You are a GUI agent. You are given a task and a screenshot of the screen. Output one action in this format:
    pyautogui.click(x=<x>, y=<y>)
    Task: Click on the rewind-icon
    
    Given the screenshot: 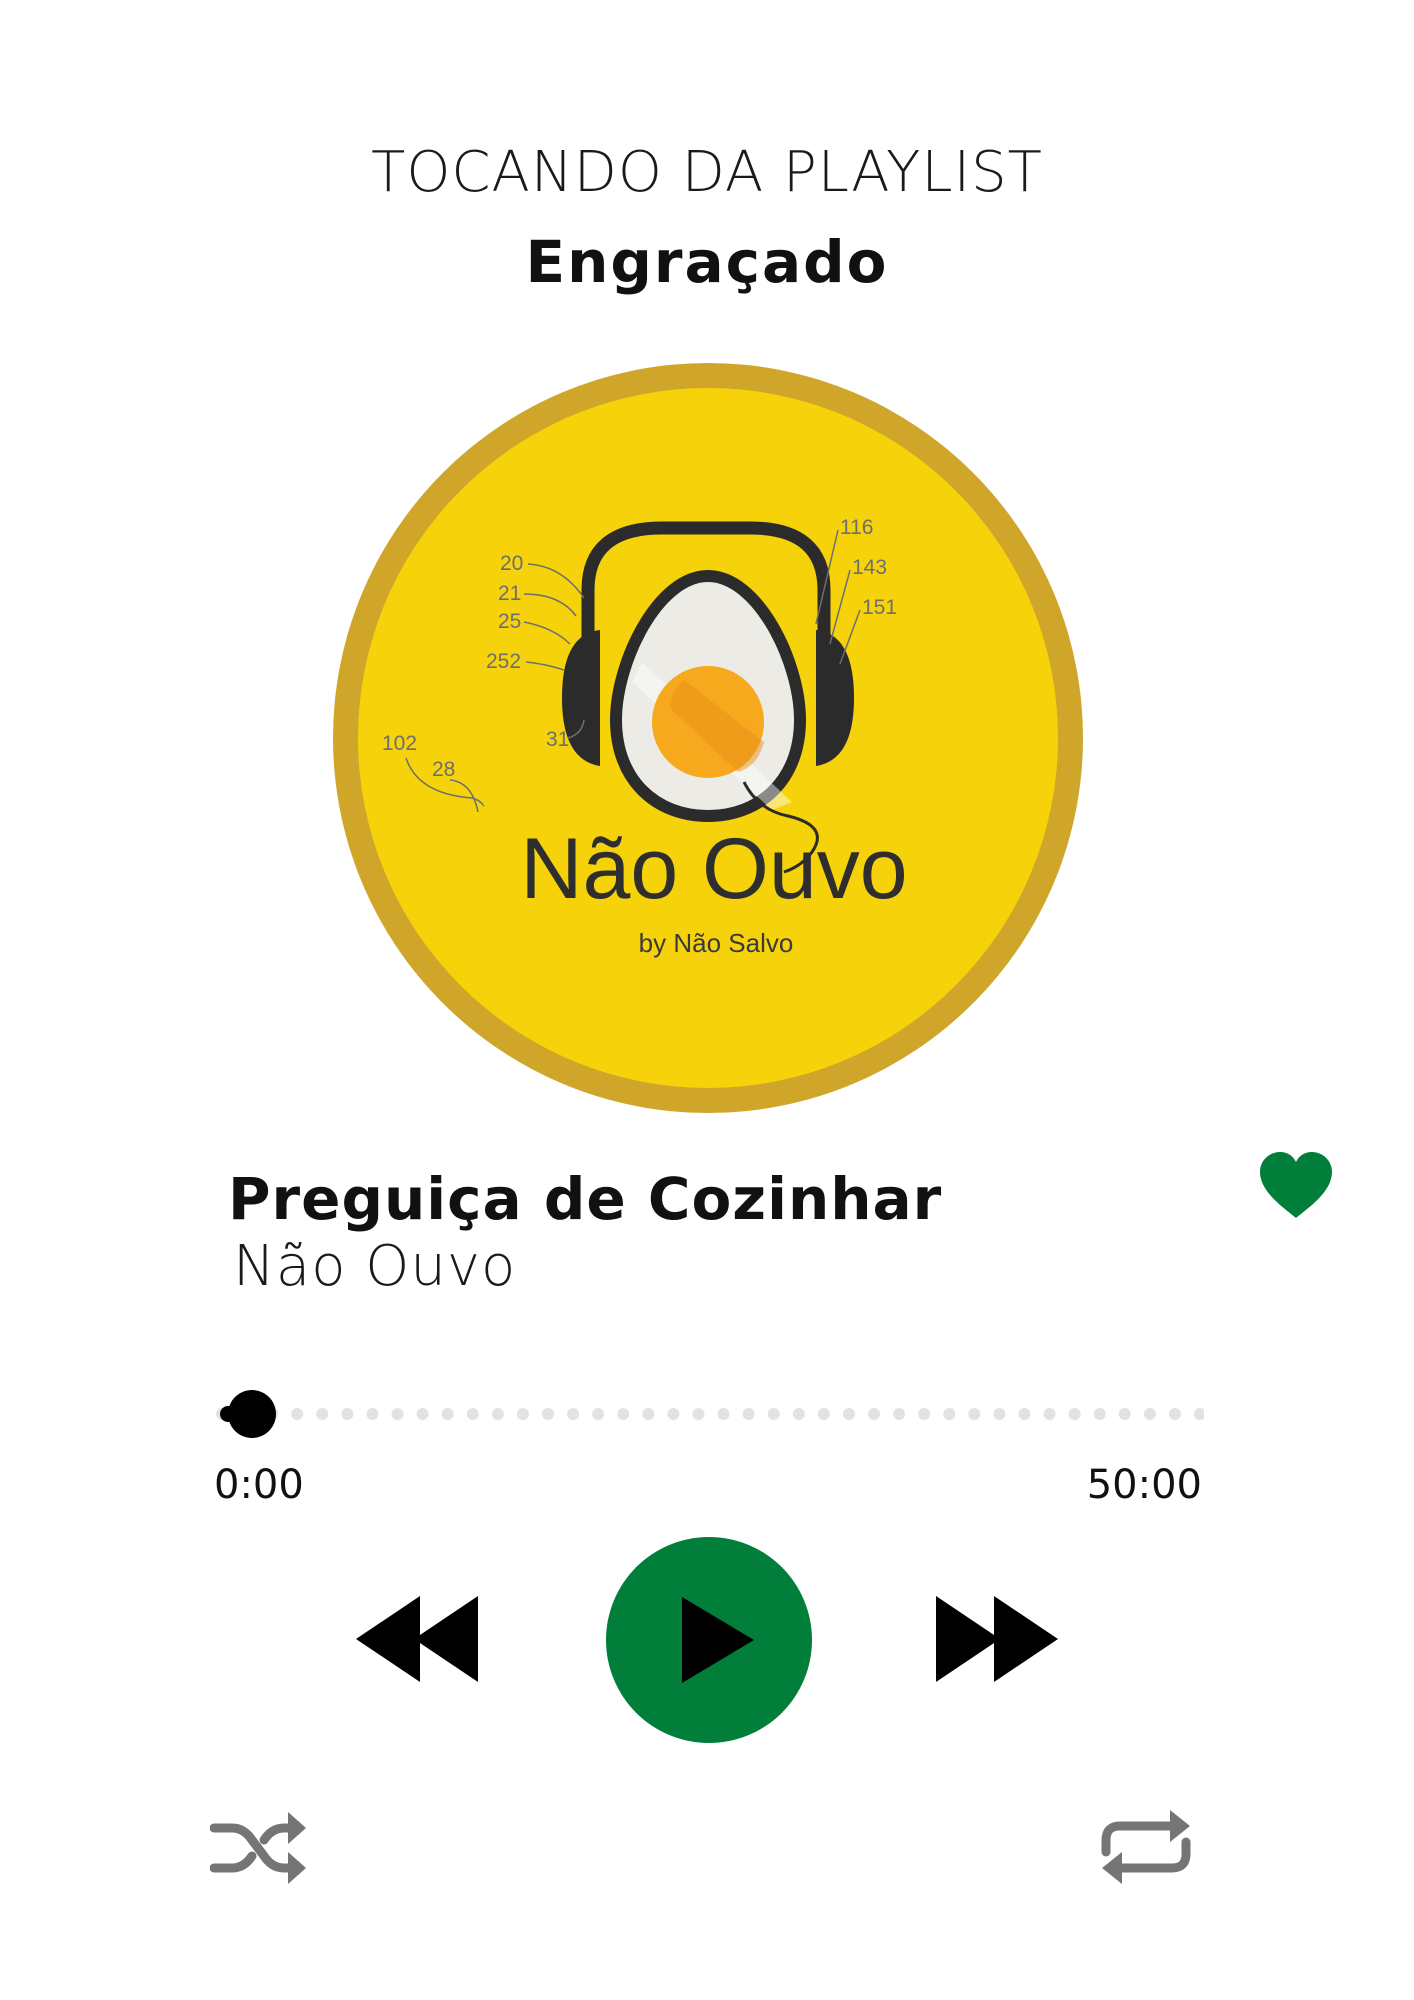 What is the action you would take?
    pyautogui.click(x=417, y=1639)
    